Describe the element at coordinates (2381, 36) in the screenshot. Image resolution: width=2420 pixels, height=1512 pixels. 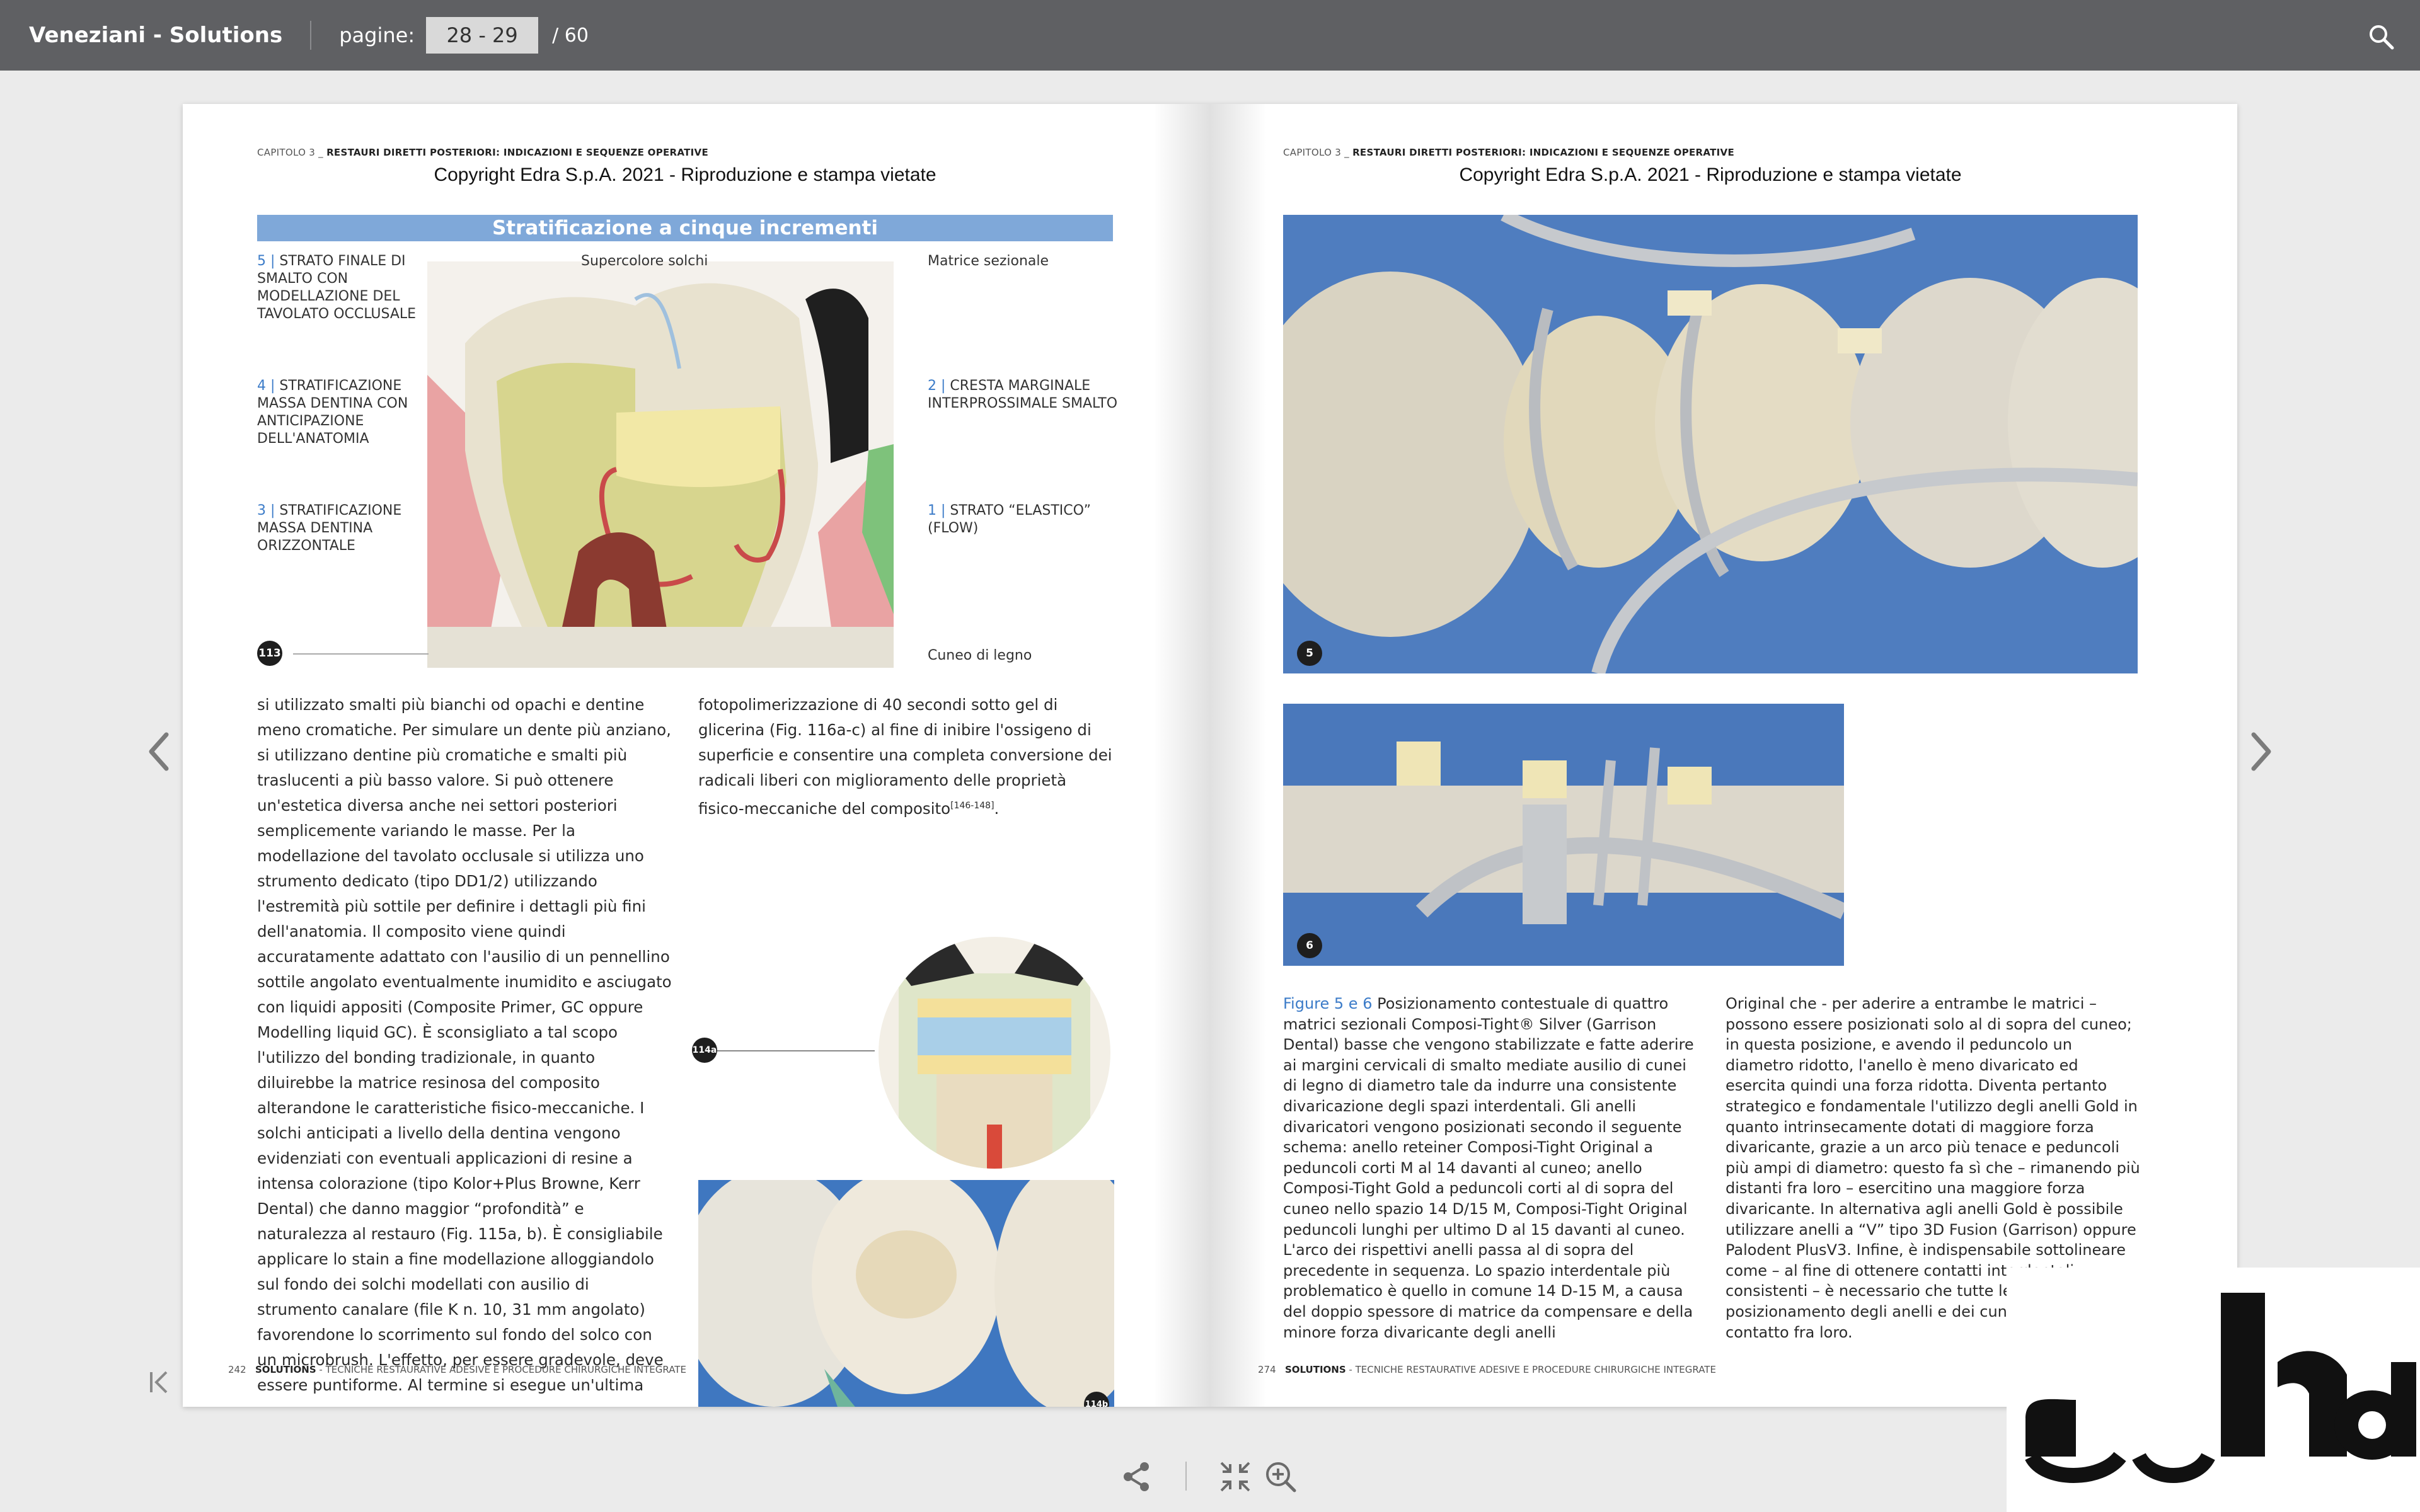
I see `search-icon` at that location.